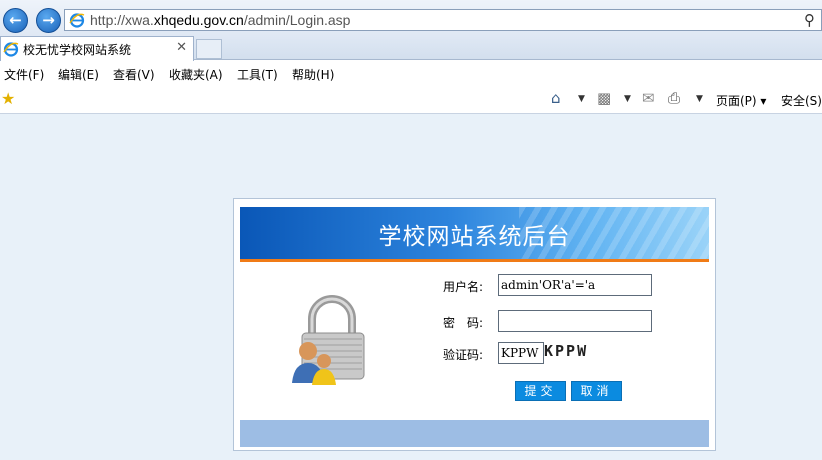  Describe the element at coordinates (257, 74) in the screenshot. I see `menu-tools: 工具(T)` at that location.